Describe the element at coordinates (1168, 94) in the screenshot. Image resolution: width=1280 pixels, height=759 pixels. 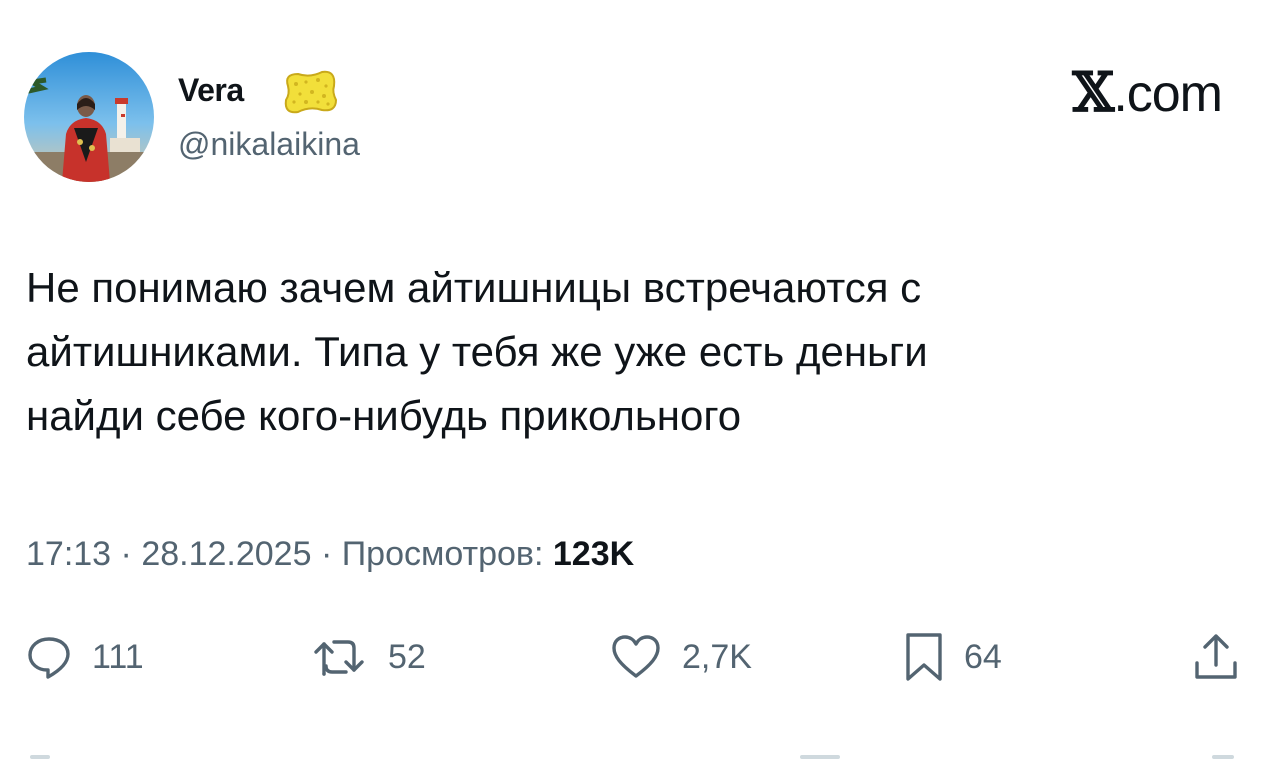
I see `site-domain: .com` at that location.